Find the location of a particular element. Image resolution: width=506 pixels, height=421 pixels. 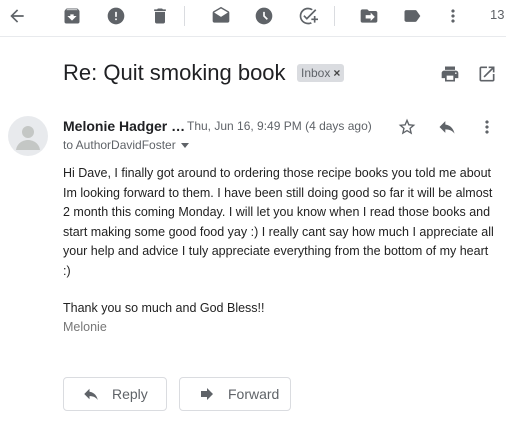

pagination-count: 13 is located at coordinates (497, 14).